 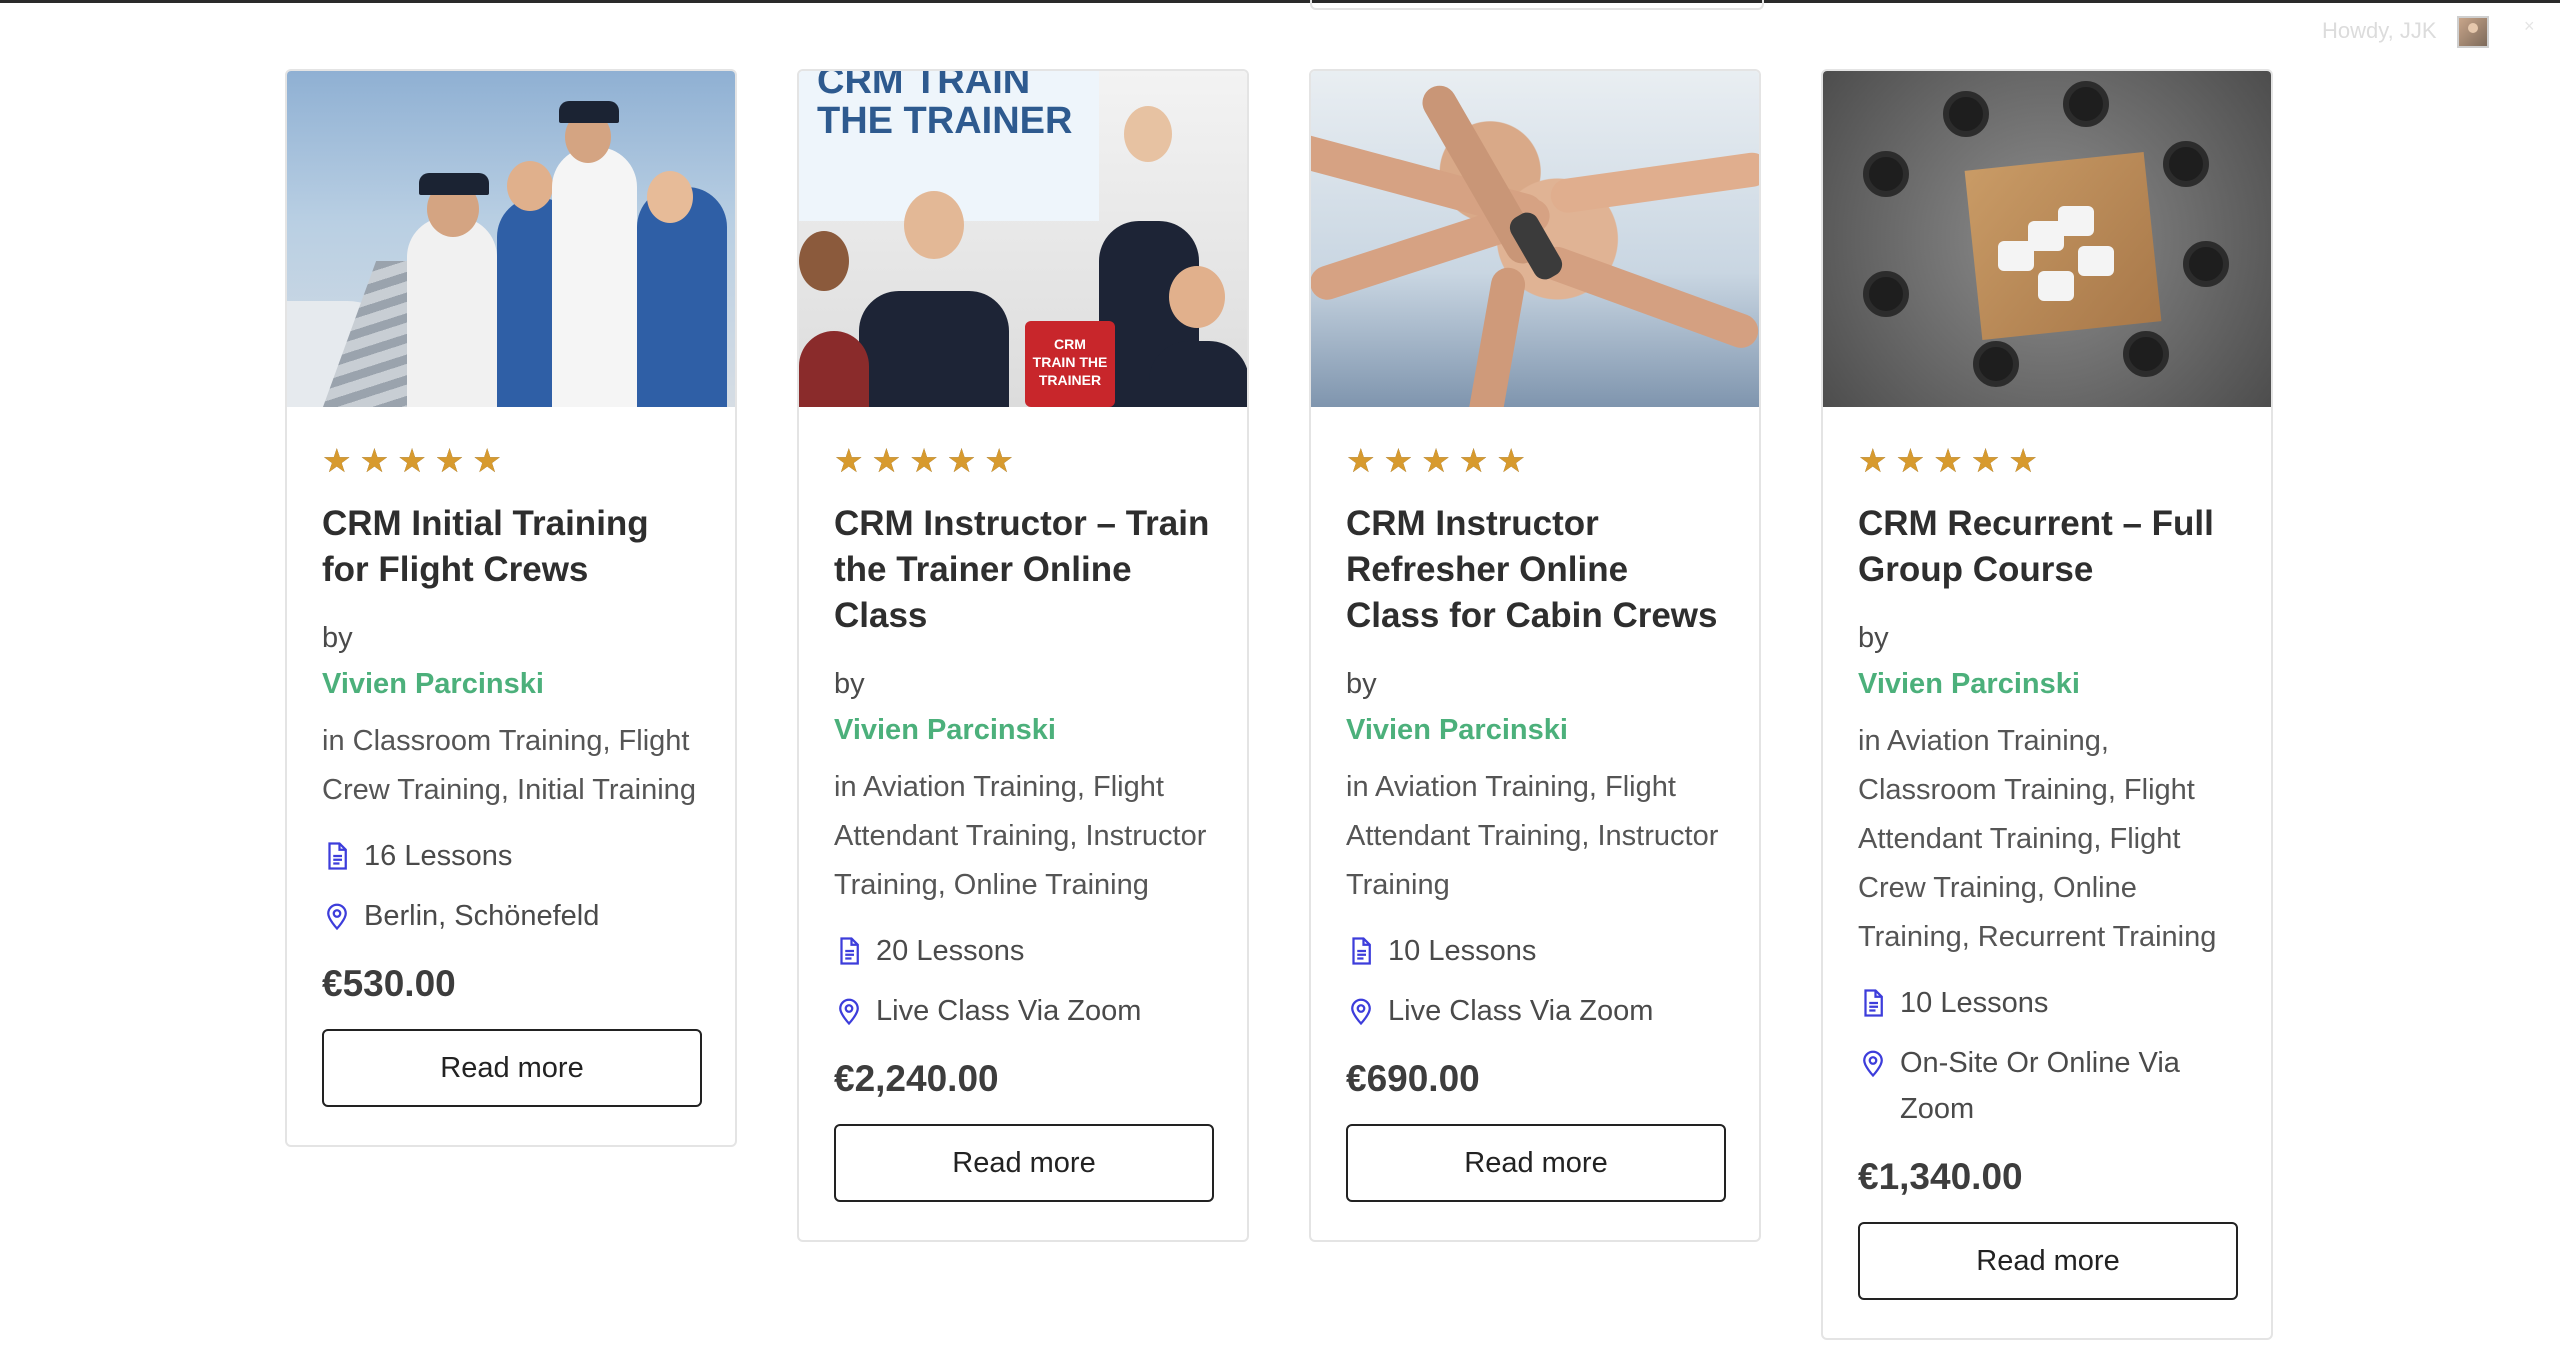 What do you see at coordinates (2047, 547) in the screenshot?
I see `course-title: CRM Recurrent – Full Group Course` at bounding box center [2047, 547].